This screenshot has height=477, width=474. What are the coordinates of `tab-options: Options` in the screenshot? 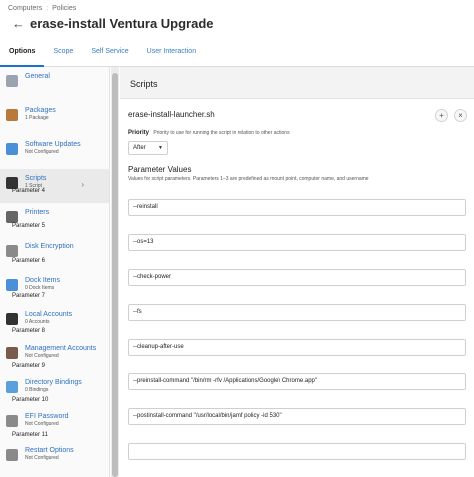 It's located at (22, 52).